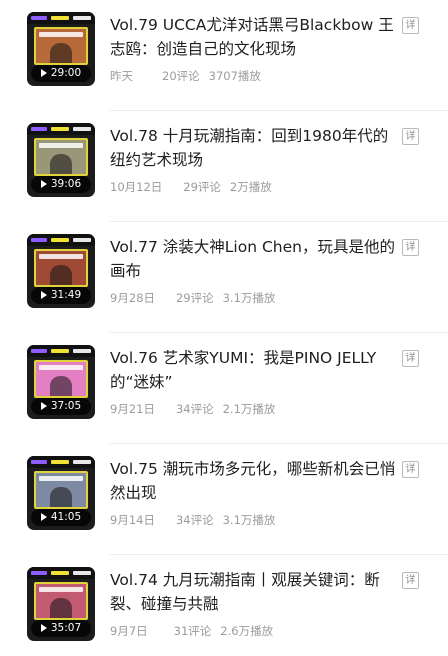 The image size is (448, 656). I want to click on episode-title: Vol.79 UCCA尤洋对话黑弓Blackbow 王志鸥：创造自己的文化现场, so click(253, 37).